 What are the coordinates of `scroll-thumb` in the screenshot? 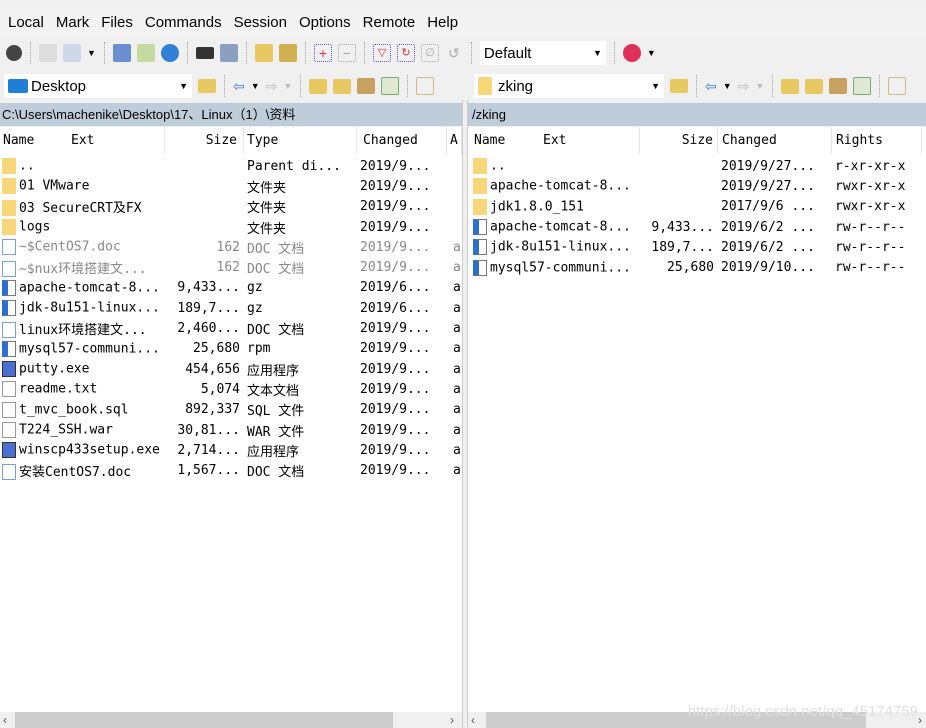 It's located at (204, 720).